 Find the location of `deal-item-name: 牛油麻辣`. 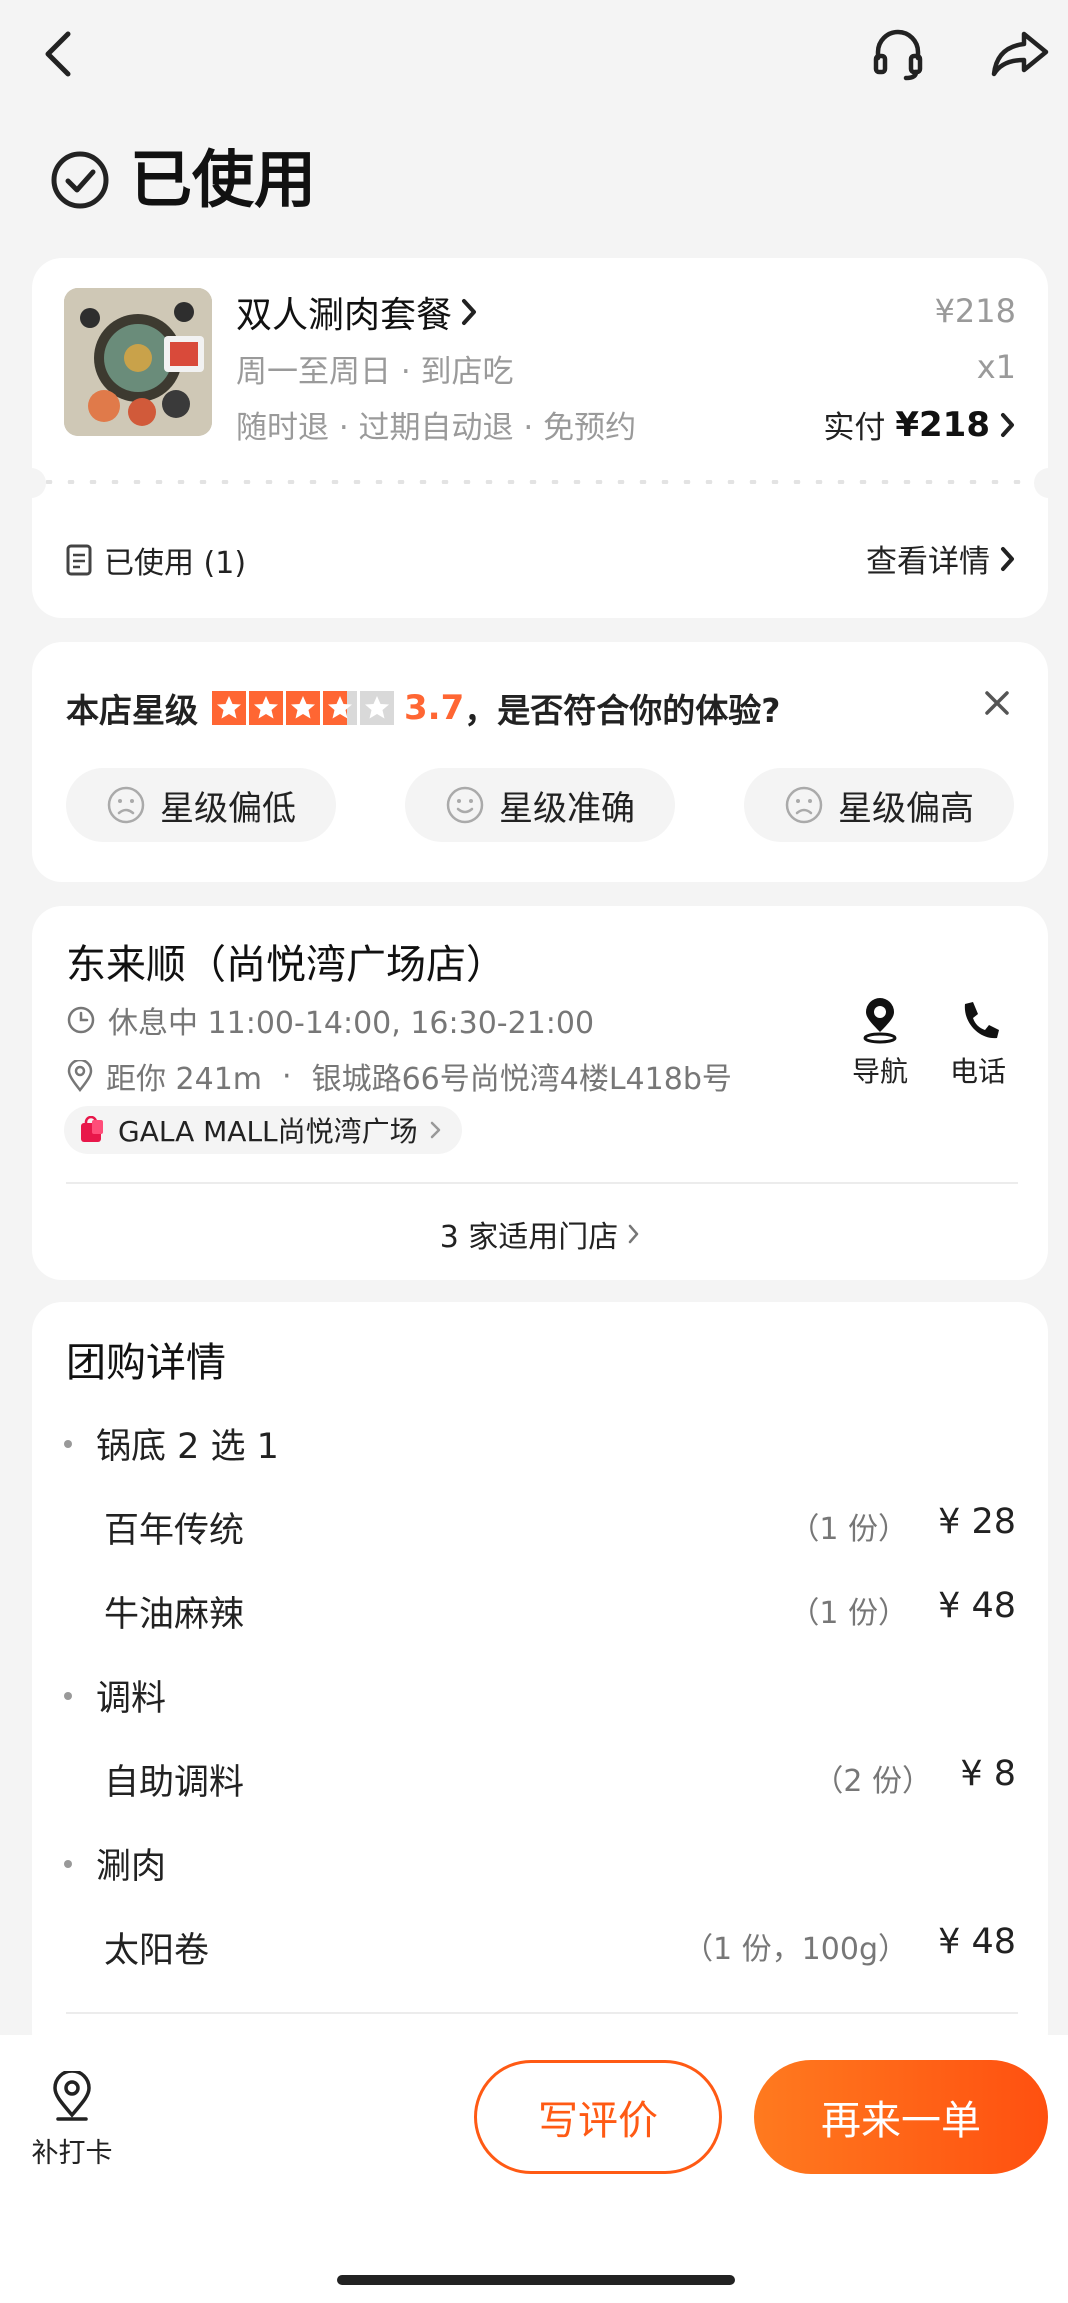

deal-item-name: 牛油麻辣 is located at coordinates (174, 1615).